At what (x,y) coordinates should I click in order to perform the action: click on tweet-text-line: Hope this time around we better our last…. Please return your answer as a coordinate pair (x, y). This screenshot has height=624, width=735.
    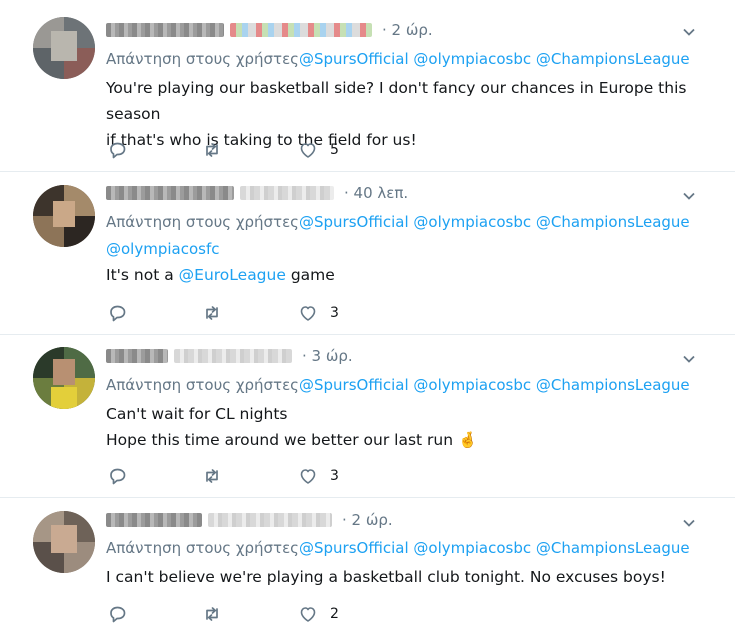
    Looking at the image, I should click on (411, 440).